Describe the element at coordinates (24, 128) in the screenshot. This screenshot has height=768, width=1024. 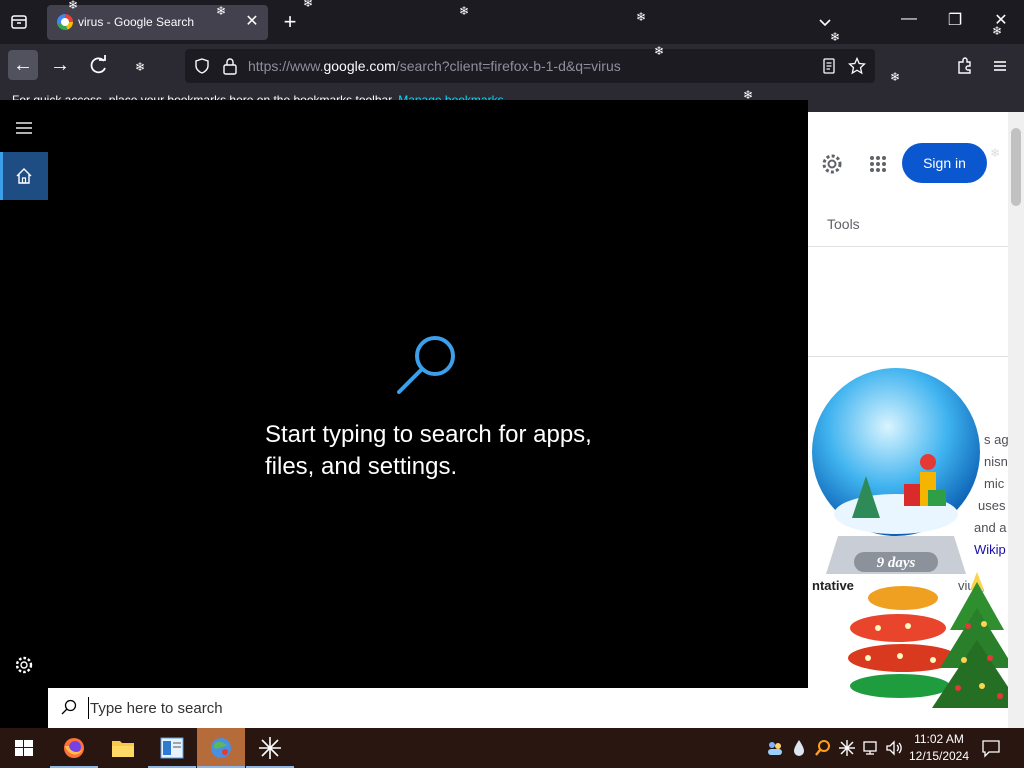
I see `hamburger-menu-icon` at that location.